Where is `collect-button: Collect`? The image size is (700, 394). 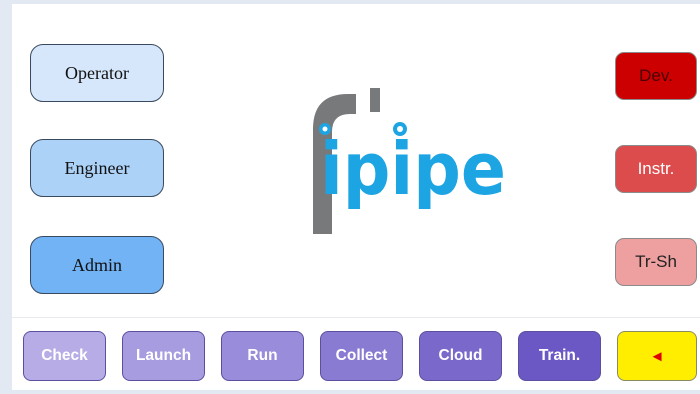 collect-button: Collect is located at coordinates (361, 356).